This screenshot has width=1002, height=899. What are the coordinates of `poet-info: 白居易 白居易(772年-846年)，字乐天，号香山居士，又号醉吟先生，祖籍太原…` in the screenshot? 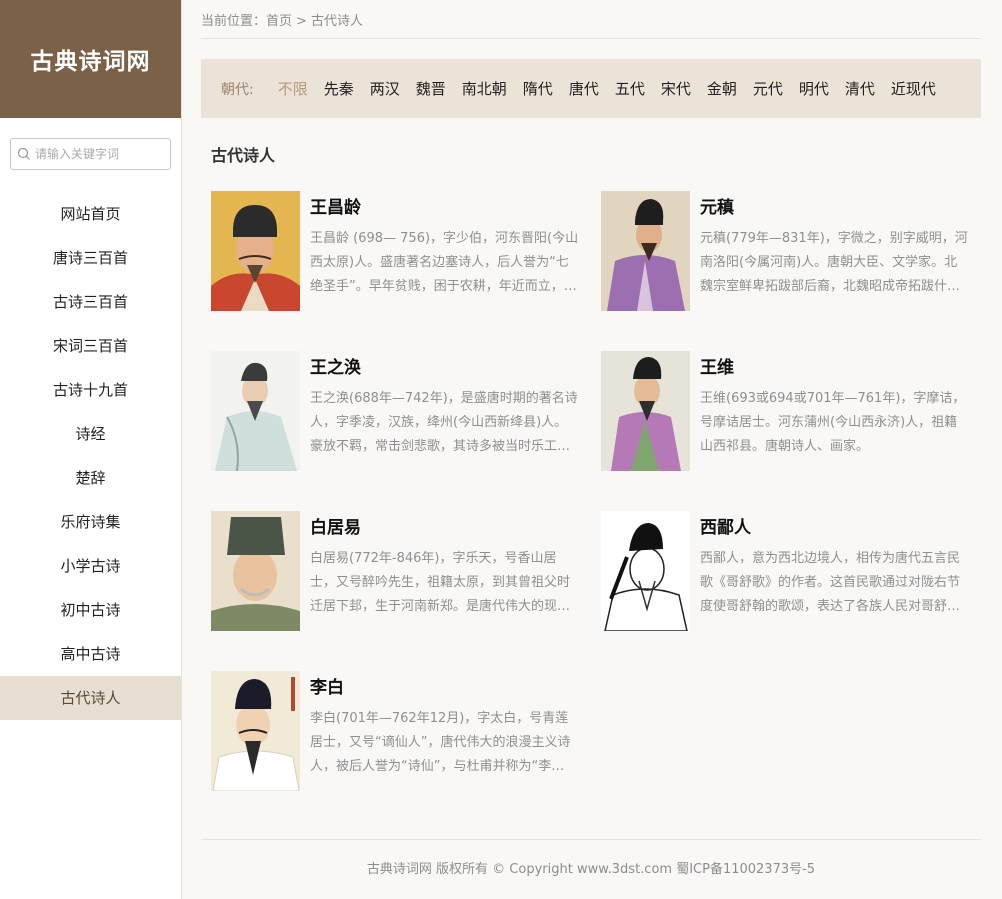 It's located at (445, 571).